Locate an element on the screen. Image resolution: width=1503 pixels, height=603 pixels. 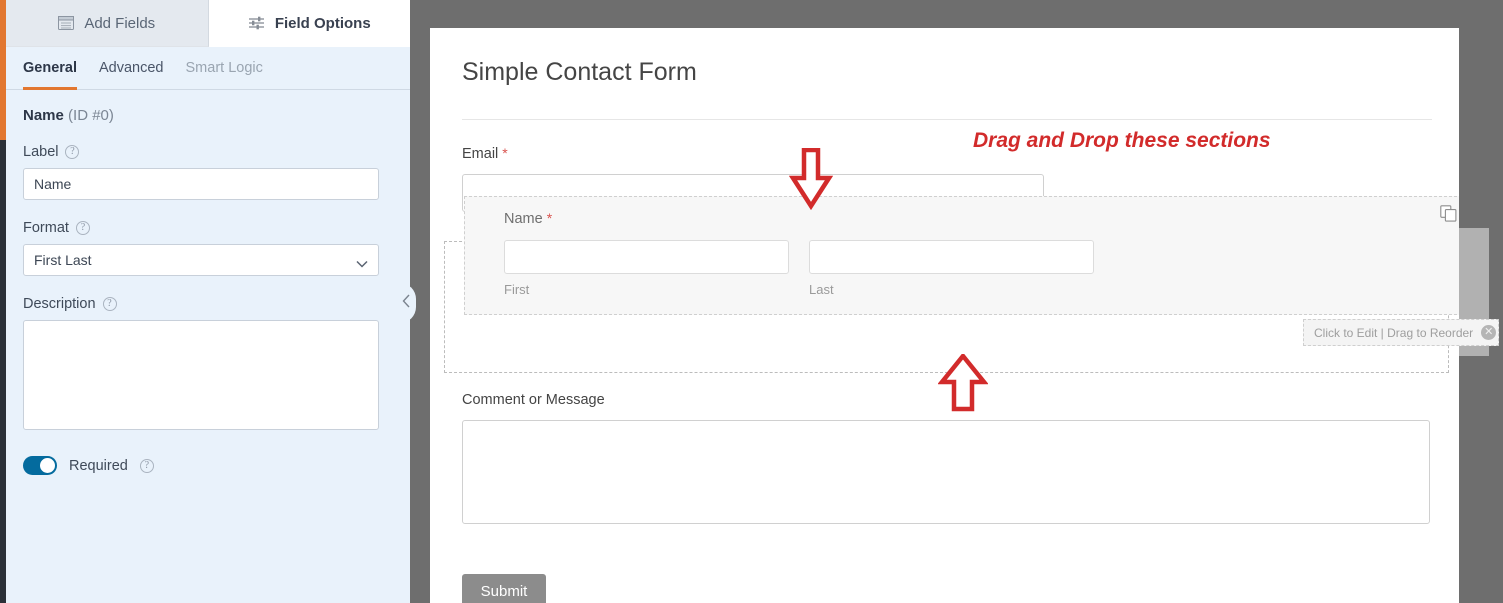
tab-field-options: Field Options is located at coordinates (309, 23).